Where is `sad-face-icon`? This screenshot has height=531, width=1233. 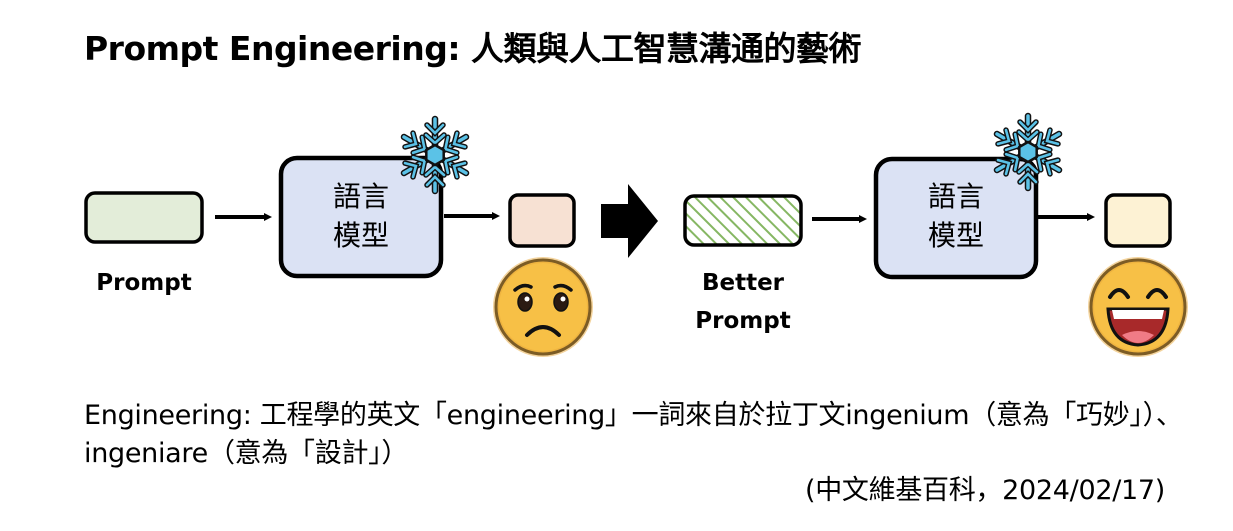 sad-face-icon is located at coordinates (543, 307).